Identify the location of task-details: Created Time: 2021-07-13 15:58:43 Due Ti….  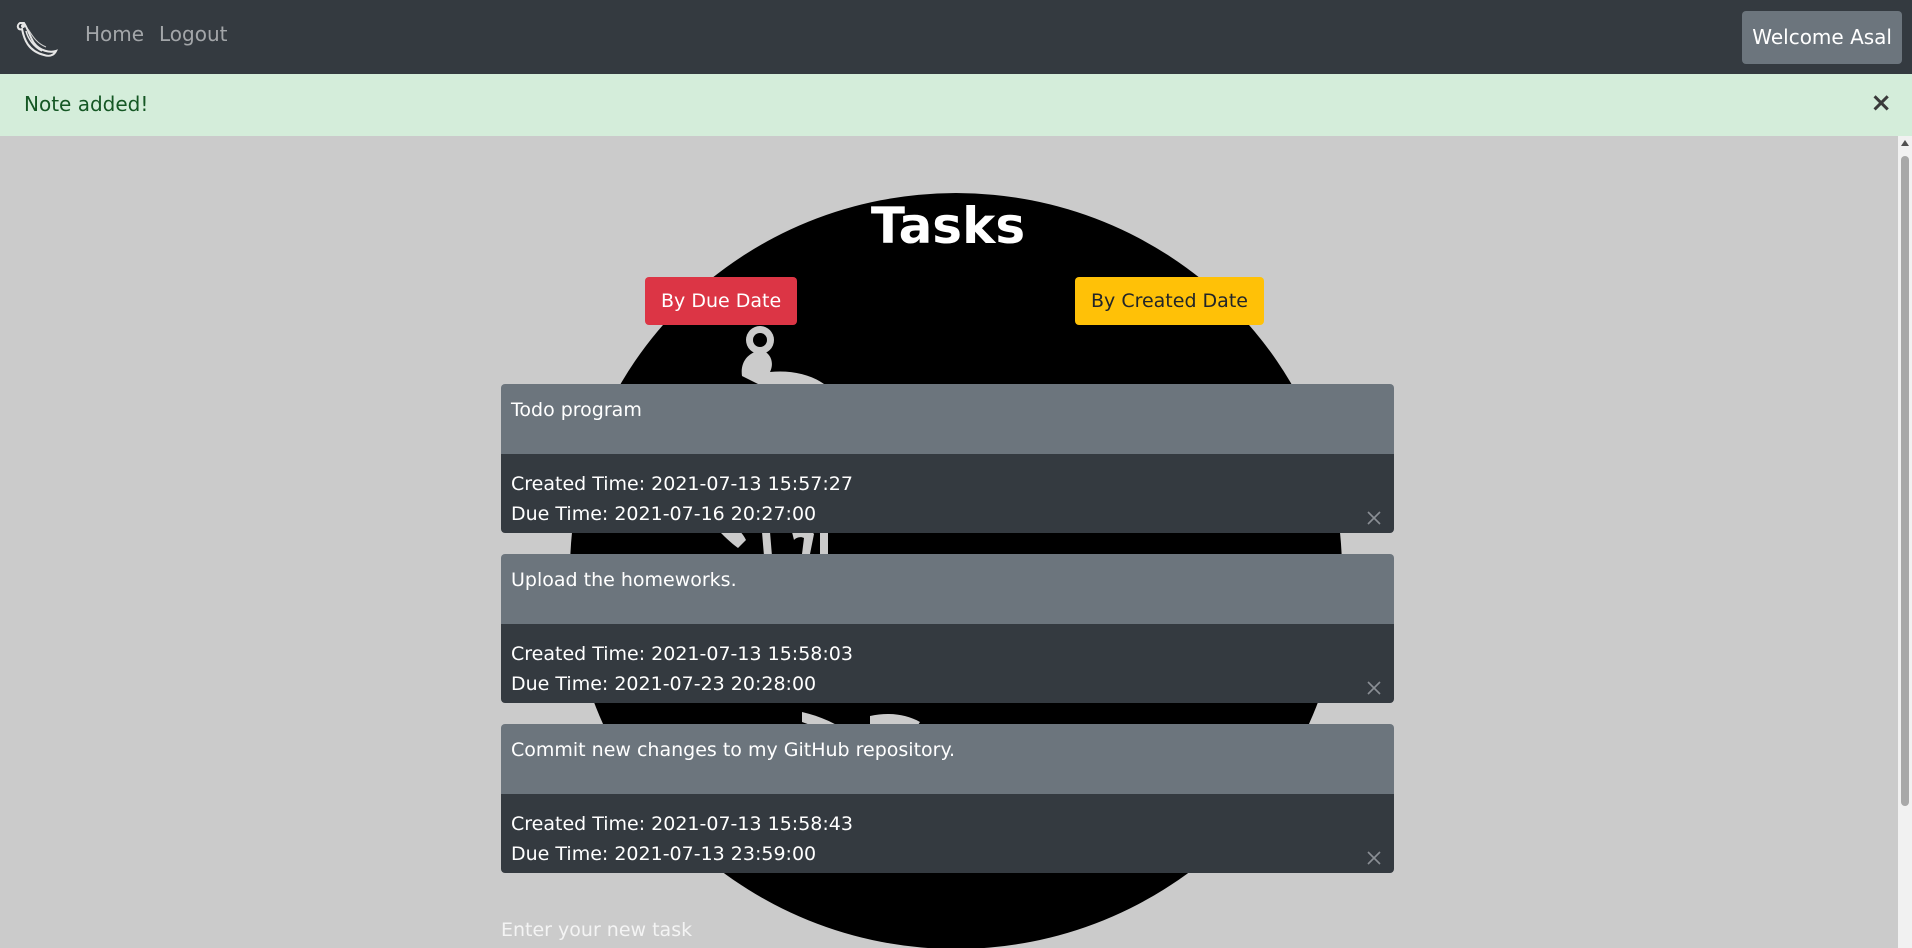
(947, 833).